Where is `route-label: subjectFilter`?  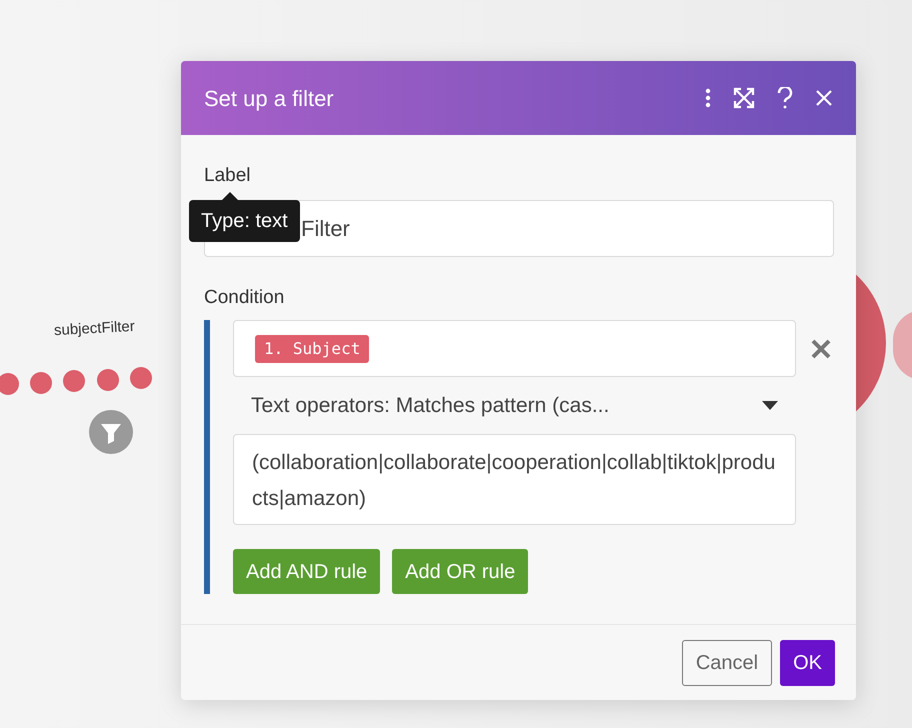
route-label: subjectFilter is located at coordinates (94, 329).